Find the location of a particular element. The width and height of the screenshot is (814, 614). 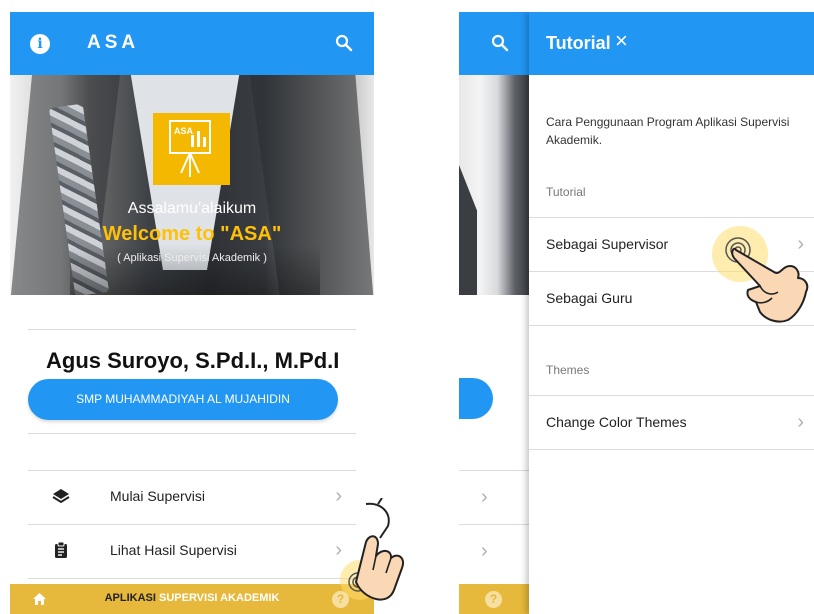

bottom-bar-prefix: APLIKASI is located at coordinates (130, 598).